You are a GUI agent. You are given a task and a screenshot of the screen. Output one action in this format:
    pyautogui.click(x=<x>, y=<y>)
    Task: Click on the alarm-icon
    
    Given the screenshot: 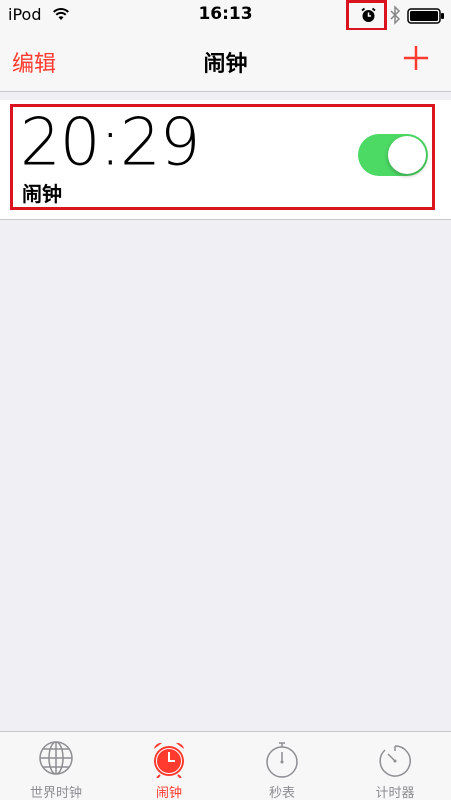 What is the action you would take?
    pyautogui.click(x=368, y=17)
    